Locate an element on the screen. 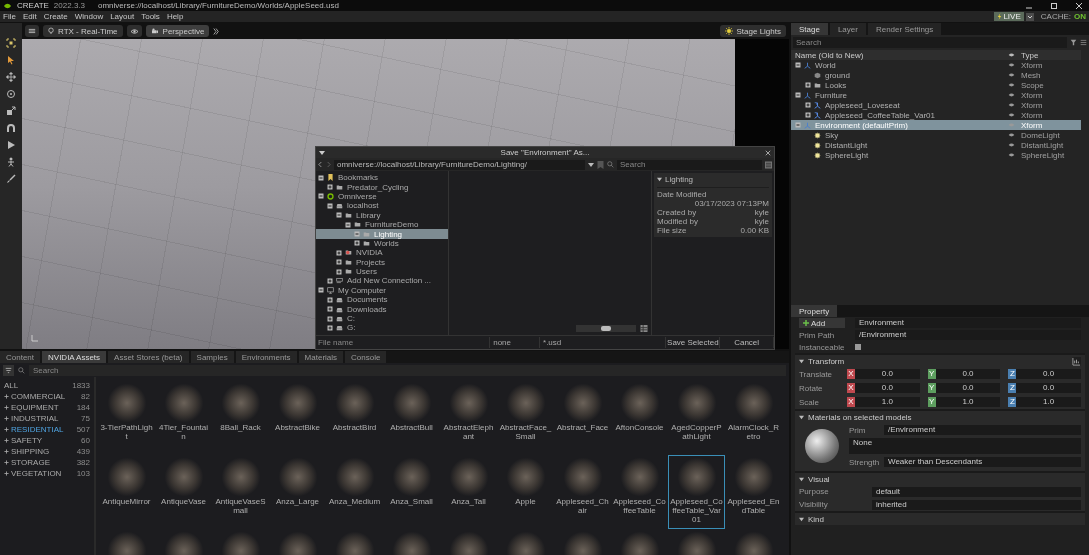 Image resolution: width=1089 pixels, height=555 pixels. asset-tile: AlarmClock_Retro is located at coordinates (753, 418).